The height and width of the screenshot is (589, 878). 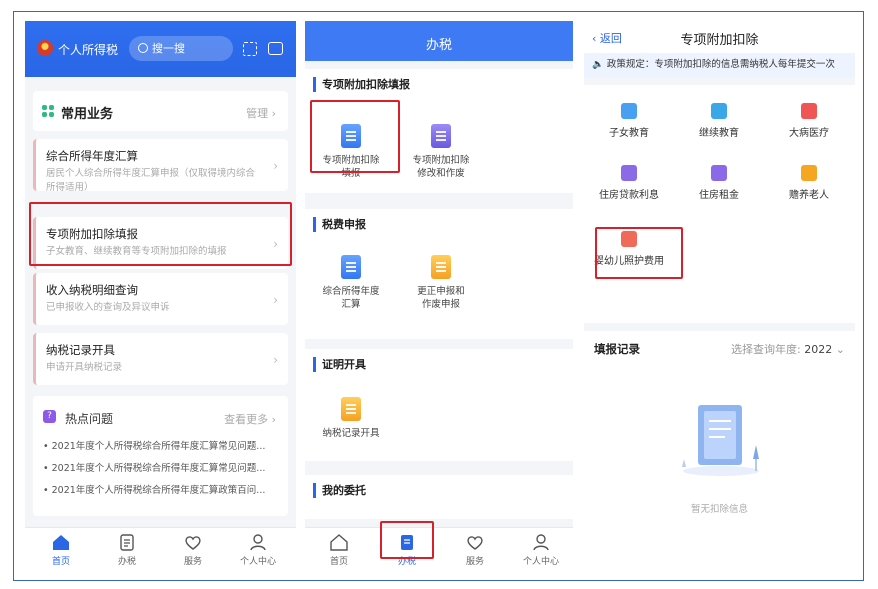 I want to click on message-icon, so click(x=275, y=48).